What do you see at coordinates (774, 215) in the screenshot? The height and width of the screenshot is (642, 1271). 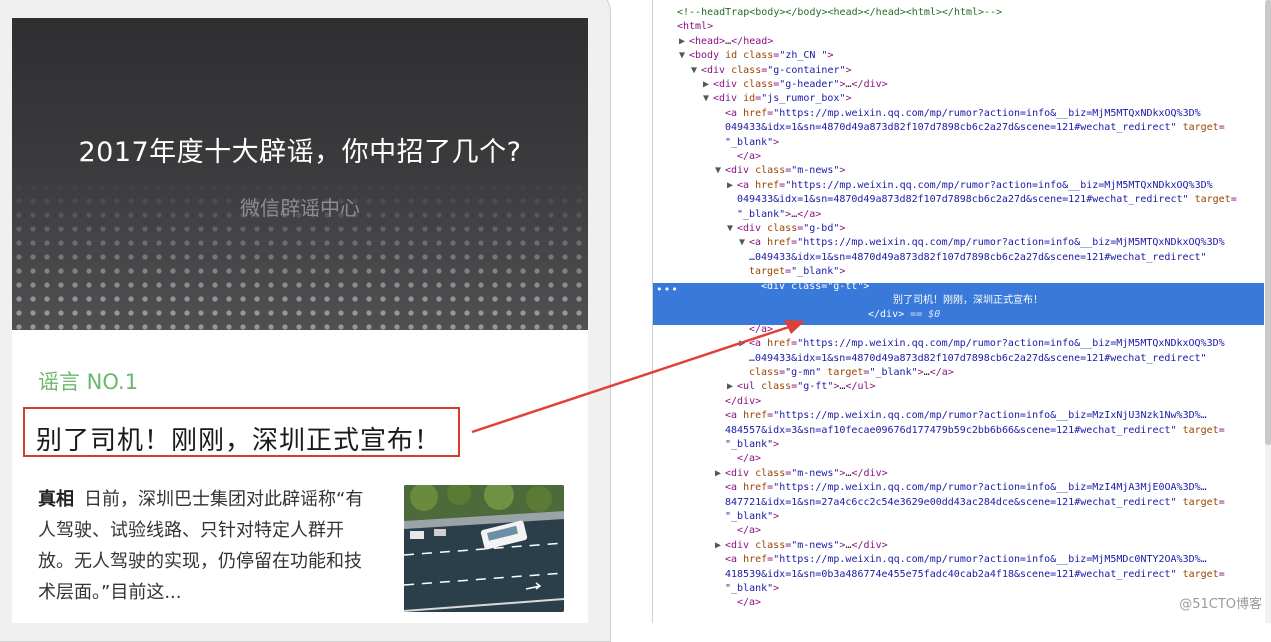 I see `dom-line: "_blank">…</a>` at bounding box center [774, 215].